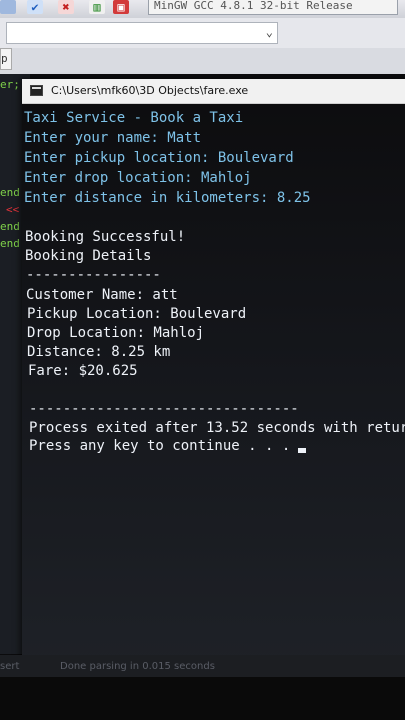 The width and height of the screenshot is (405, 720). What do you see at coordinates (269, 32) in the screenshot?
I see `chevron-down-icon: ⌄` at bounding box center [269, 32].